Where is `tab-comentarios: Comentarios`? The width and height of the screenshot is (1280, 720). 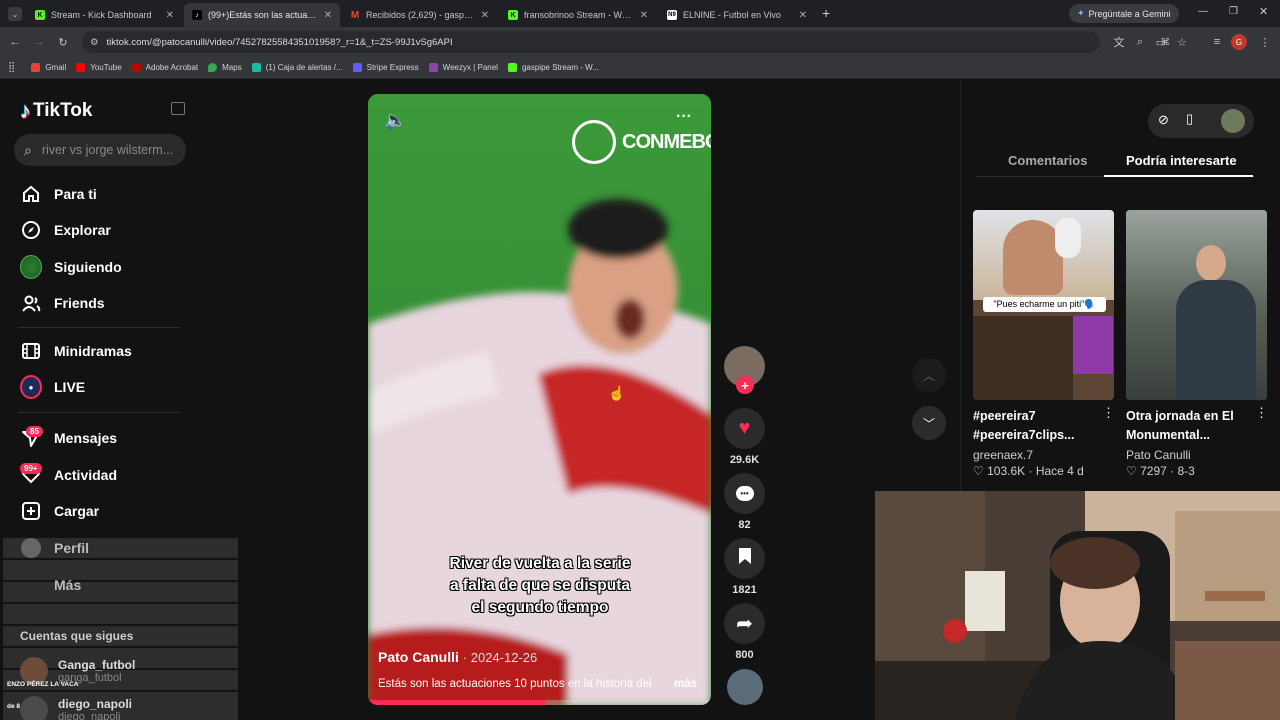
tab-comentarios: Comentarios is located at coordinates (1047, 160).